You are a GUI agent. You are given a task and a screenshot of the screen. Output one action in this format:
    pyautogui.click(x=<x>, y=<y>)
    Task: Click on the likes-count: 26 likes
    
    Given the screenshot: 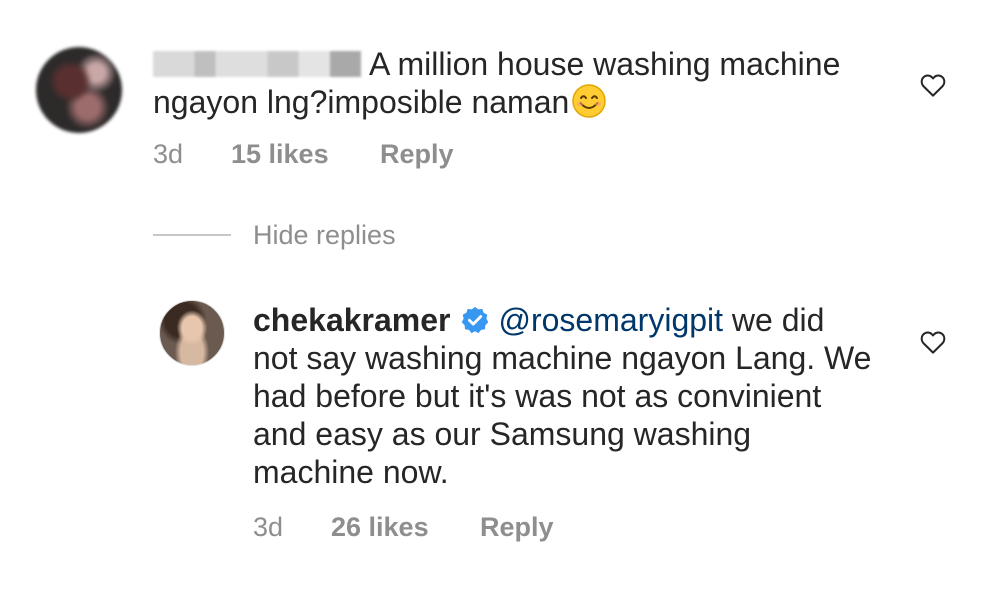 What is the action you would take?
    pyautogui.click(x=380, y=527)
    